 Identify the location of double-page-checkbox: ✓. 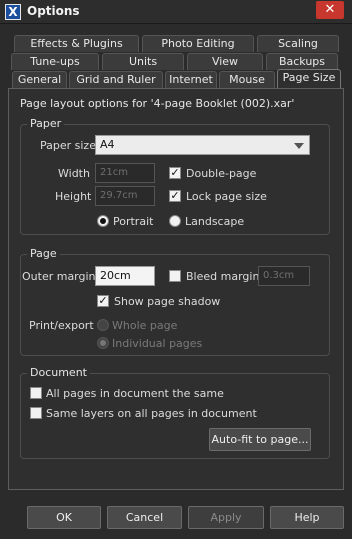
(175, 173).